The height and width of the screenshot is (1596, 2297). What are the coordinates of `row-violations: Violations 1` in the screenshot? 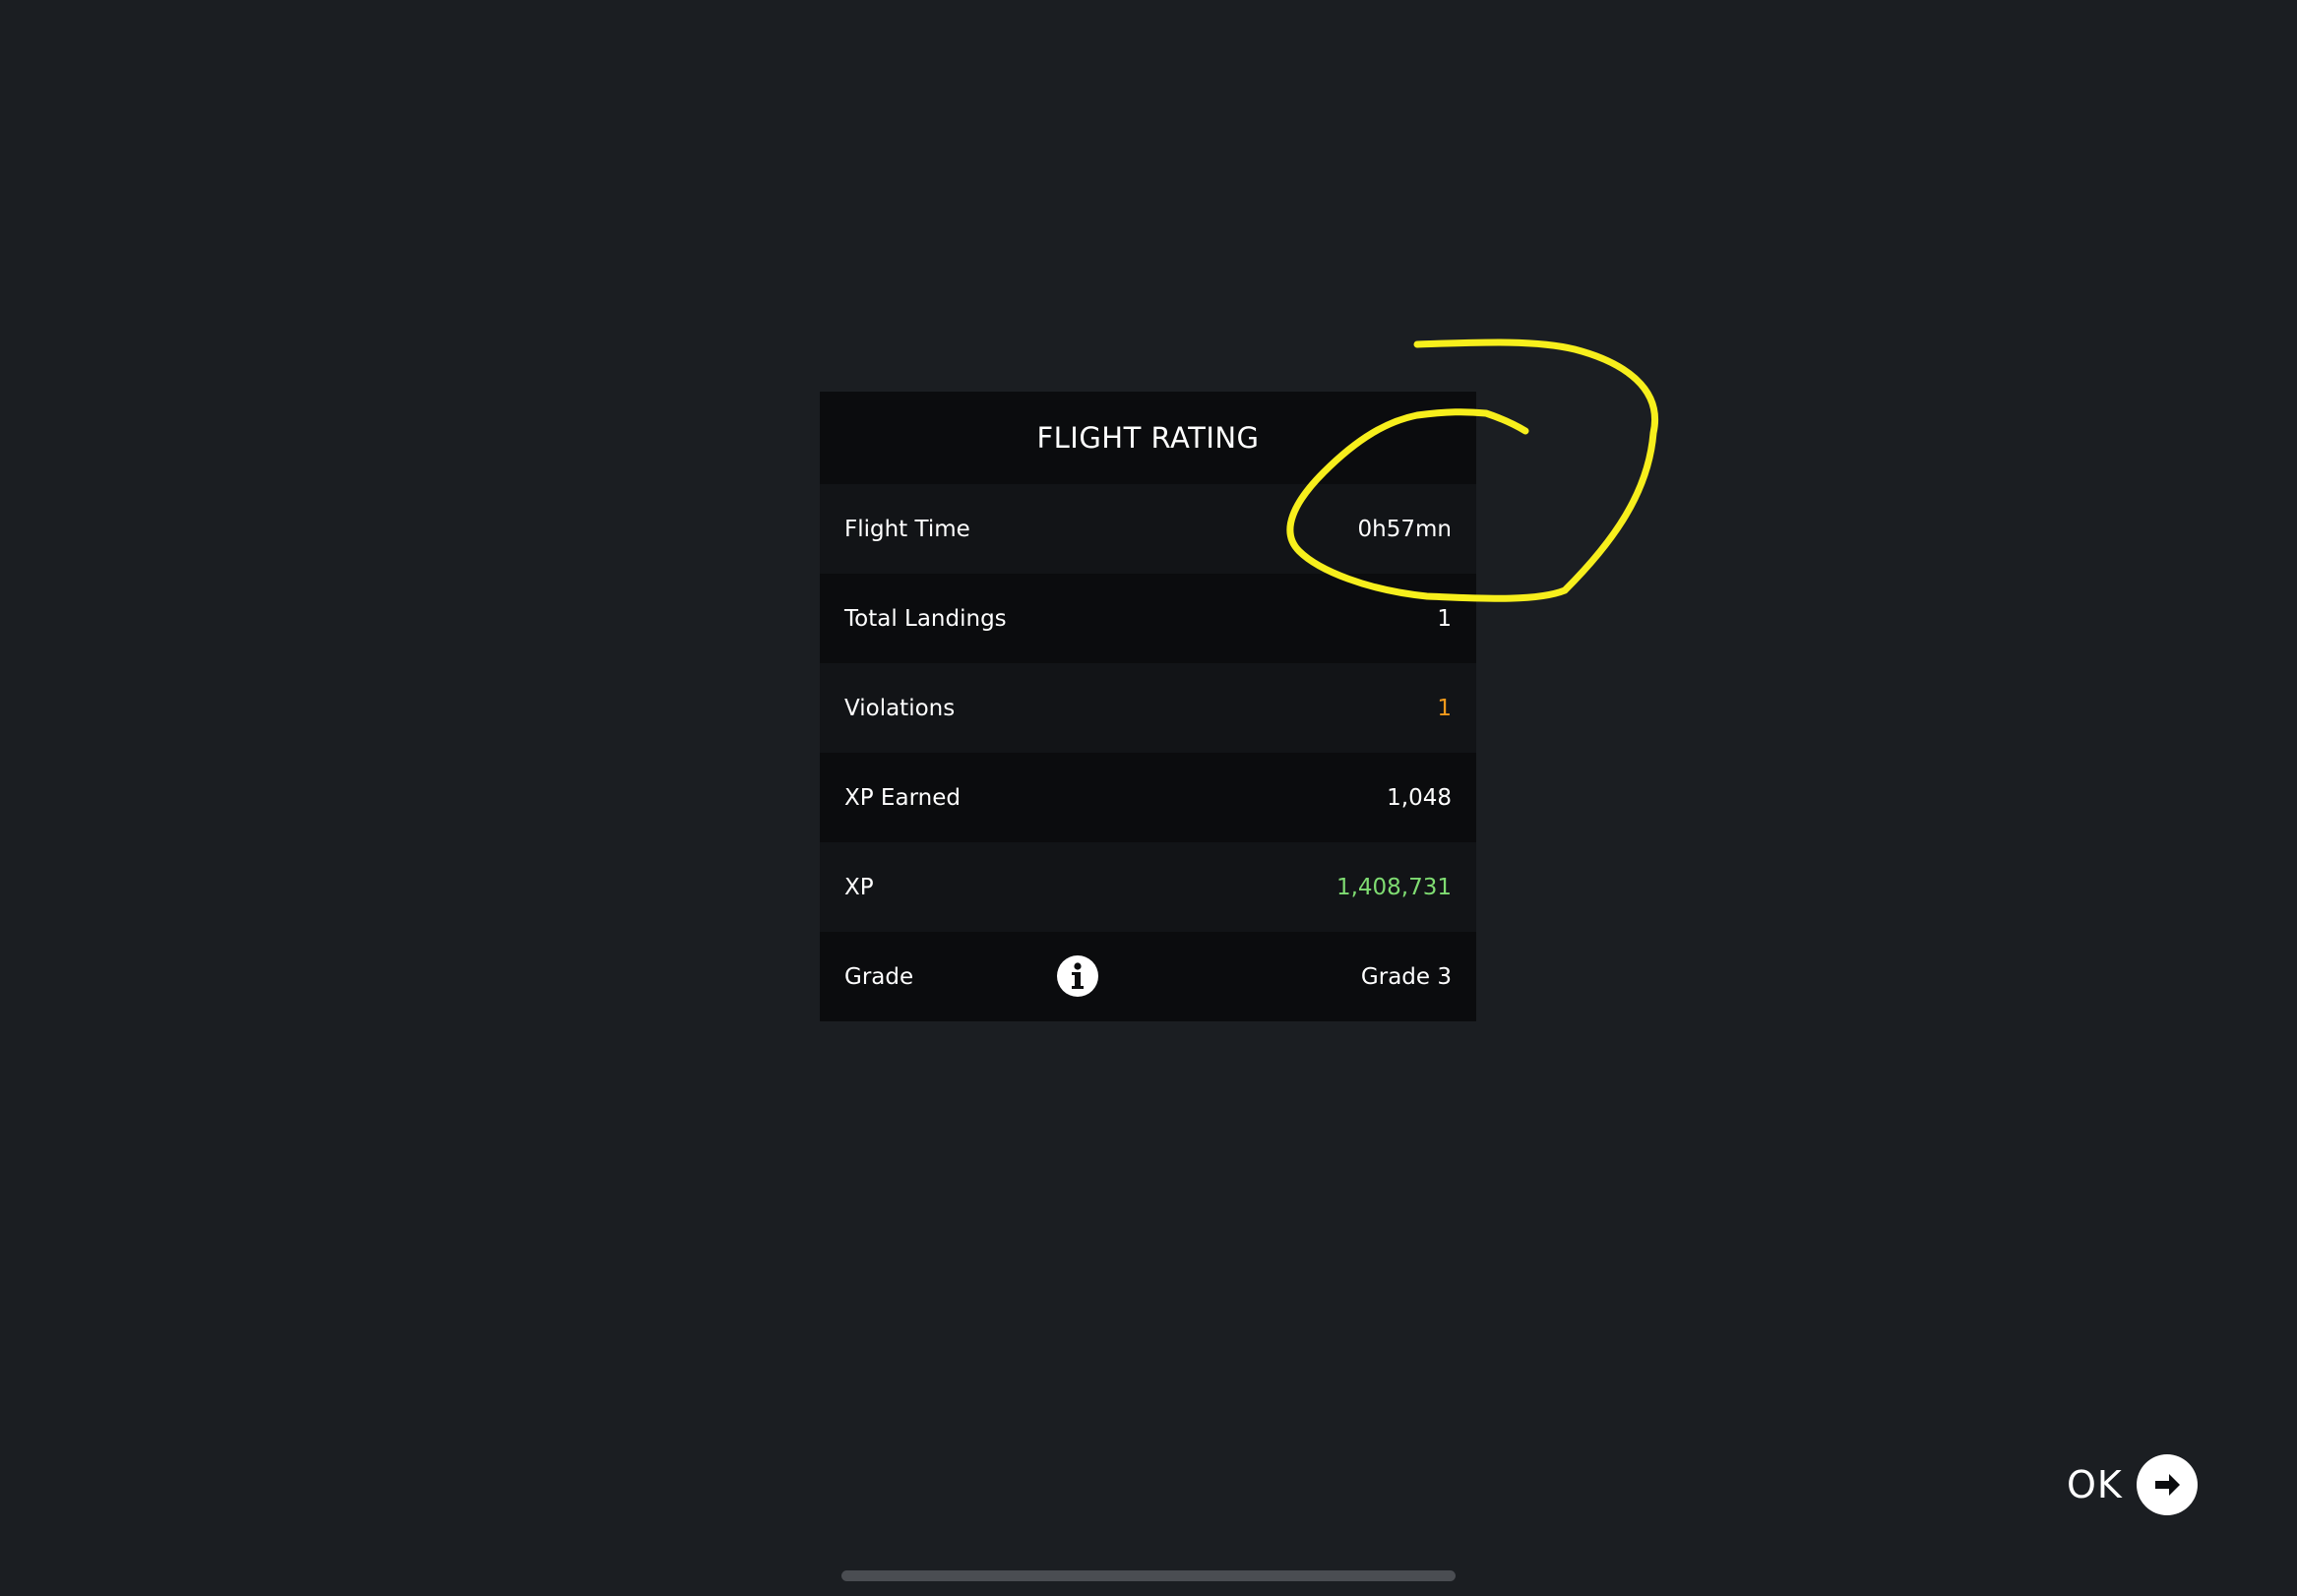 It's located at (1148, 708).